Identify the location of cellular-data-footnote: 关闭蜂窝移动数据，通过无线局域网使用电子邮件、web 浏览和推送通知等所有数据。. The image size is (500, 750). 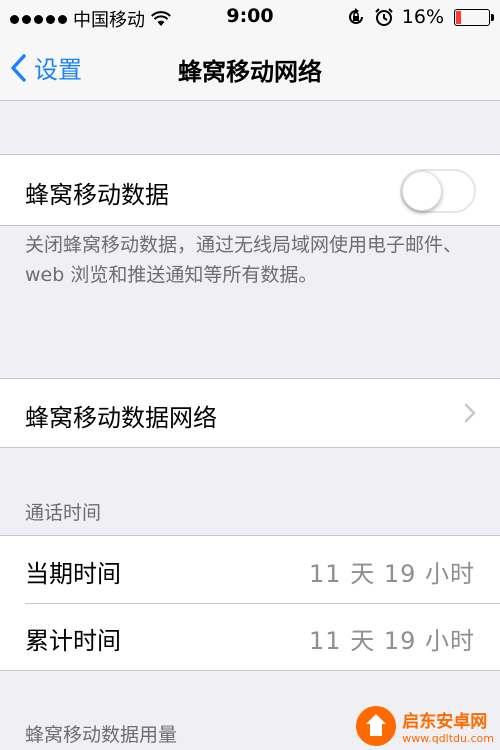
(244, 260).